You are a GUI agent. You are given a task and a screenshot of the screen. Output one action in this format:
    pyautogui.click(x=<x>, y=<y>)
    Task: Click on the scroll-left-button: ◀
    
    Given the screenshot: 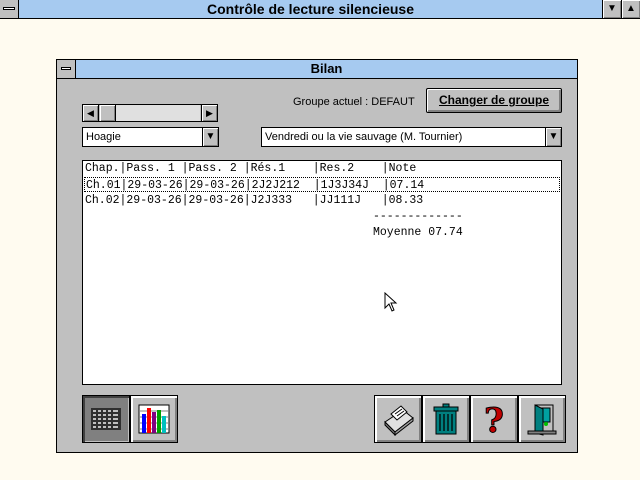 What is the action you would take?
    pyautogui.click(x=91, y=113)
    